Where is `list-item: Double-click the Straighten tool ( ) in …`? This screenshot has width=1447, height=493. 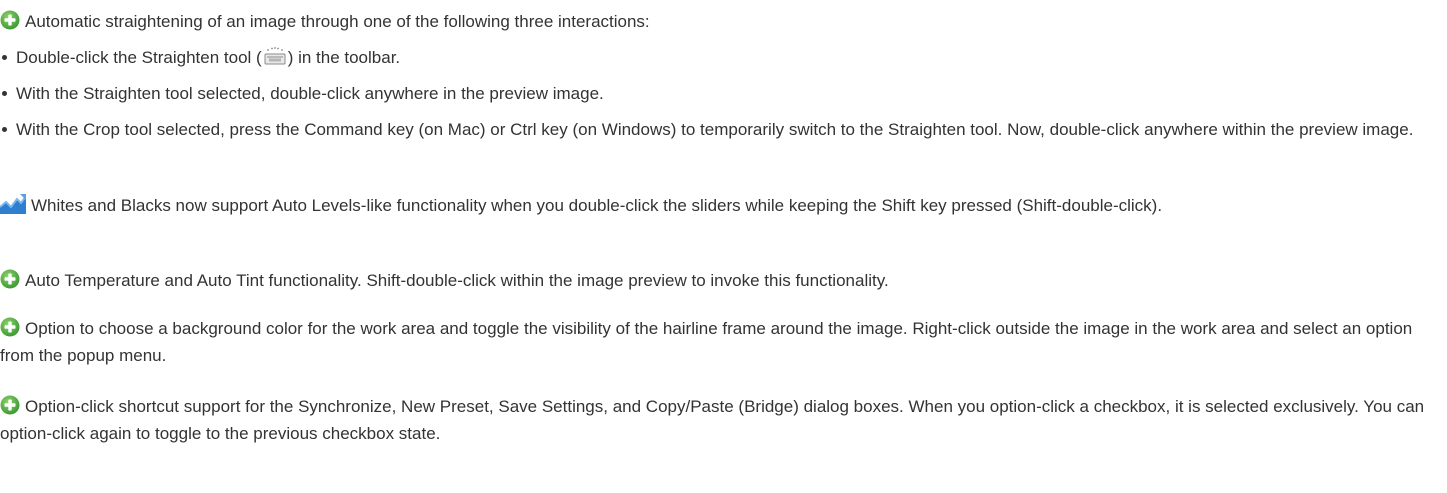 list-item: Double-click the Straighten tool ( ) in … is located at coordinates (712, 57).